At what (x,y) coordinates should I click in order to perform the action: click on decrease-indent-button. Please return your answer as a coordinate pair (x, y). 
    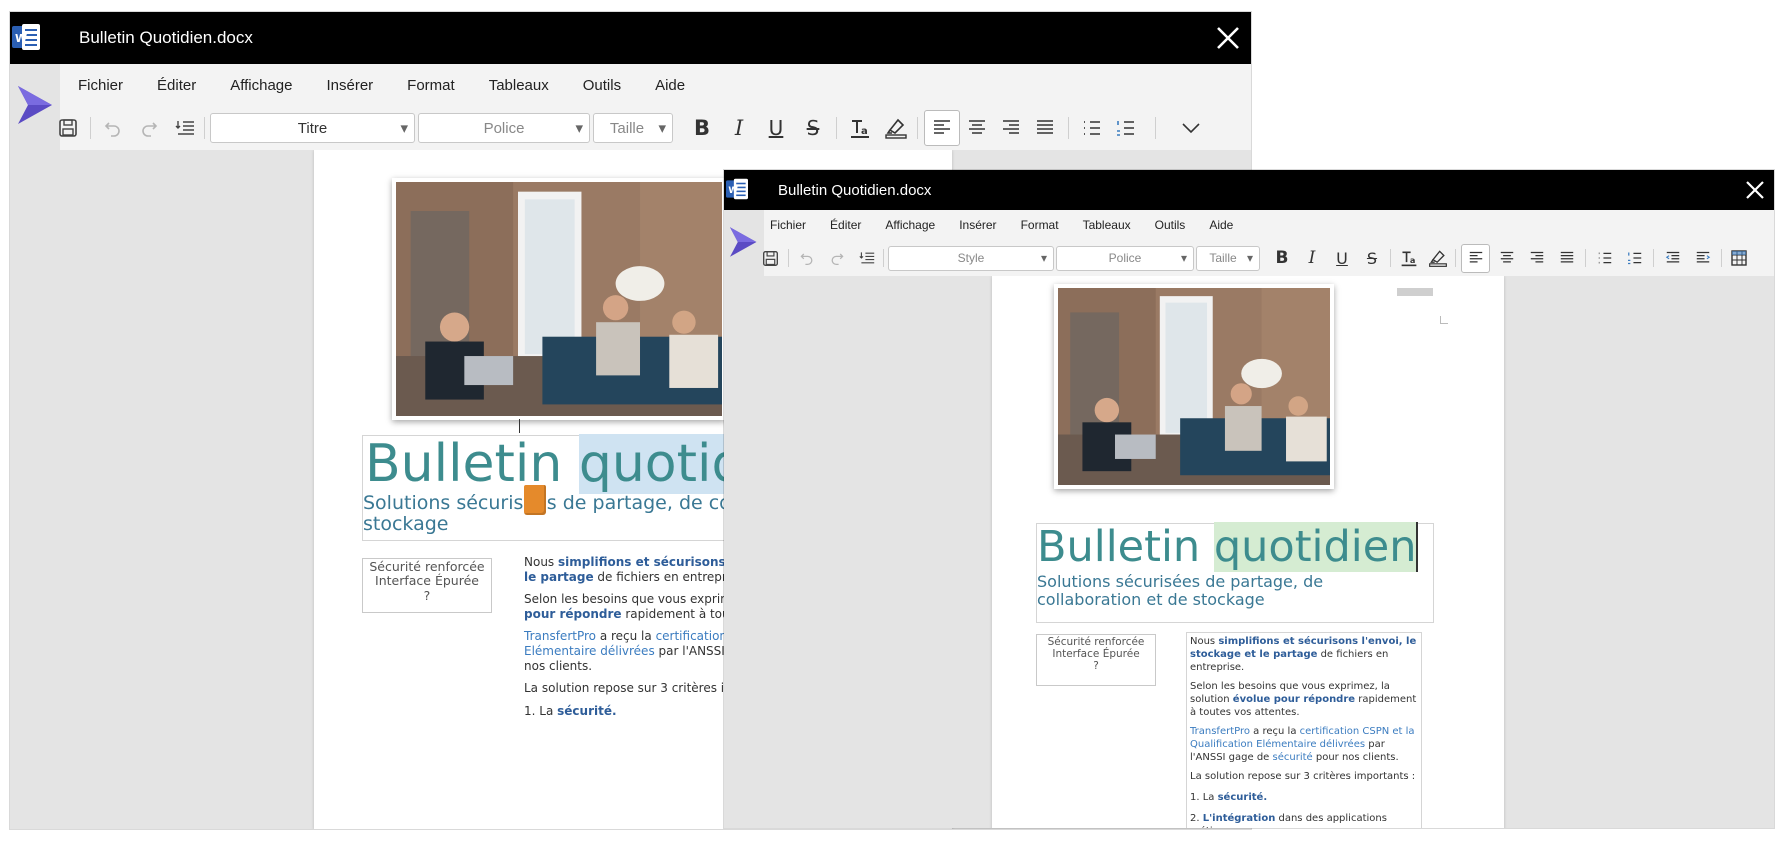
    Looking at the image, I should click on (1672, 258).